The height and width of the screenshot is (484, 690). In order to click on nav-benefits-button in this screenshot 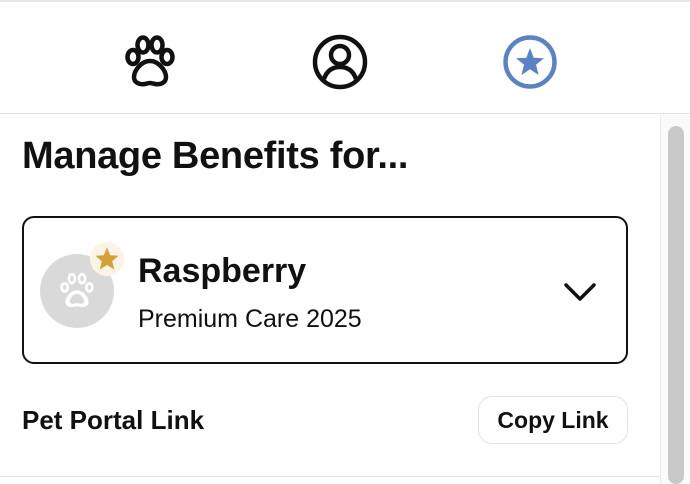, I will do `click(530, 62)`.